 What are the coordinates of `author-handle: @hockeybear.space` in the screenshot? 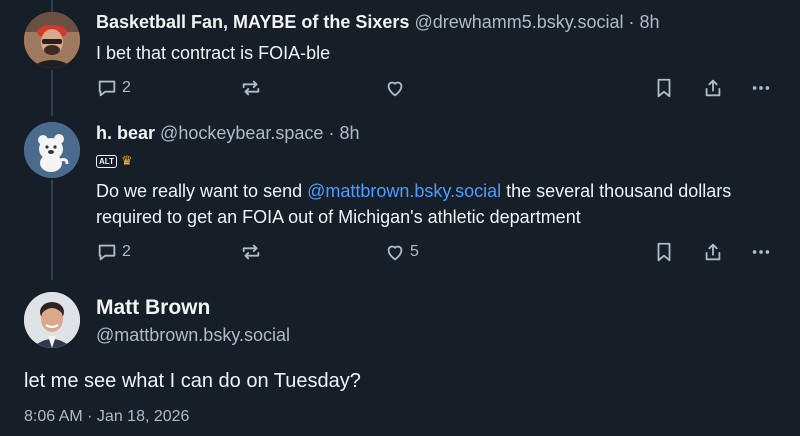 It's located at (241, 133).